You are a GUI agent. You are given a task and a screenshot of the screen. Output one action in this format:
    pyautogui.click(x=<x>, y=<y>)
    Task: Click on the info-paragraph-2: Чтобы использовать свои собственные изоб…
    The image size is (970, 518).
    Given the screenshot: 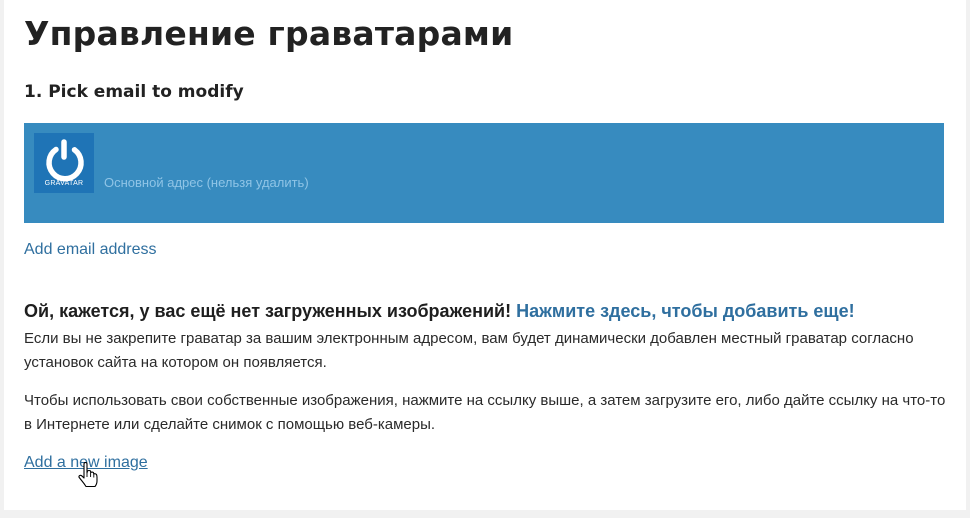 What is the action you would take?
    pyautogui.click(x=485, y=412)
    